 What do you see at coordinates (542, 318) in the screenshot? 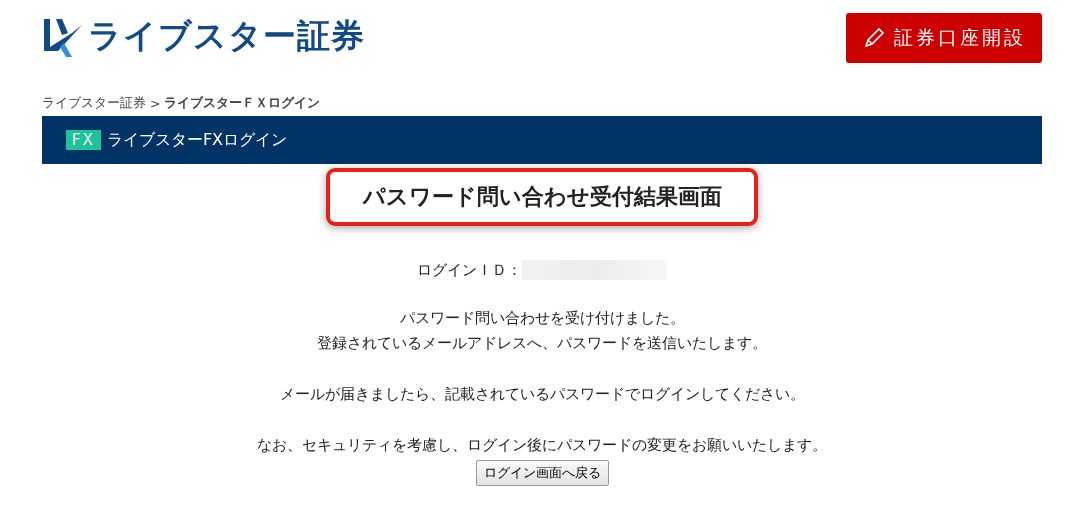
I see `message-line: パスワード問い合わせを受け付けました。` at bounding box center [542, 318].